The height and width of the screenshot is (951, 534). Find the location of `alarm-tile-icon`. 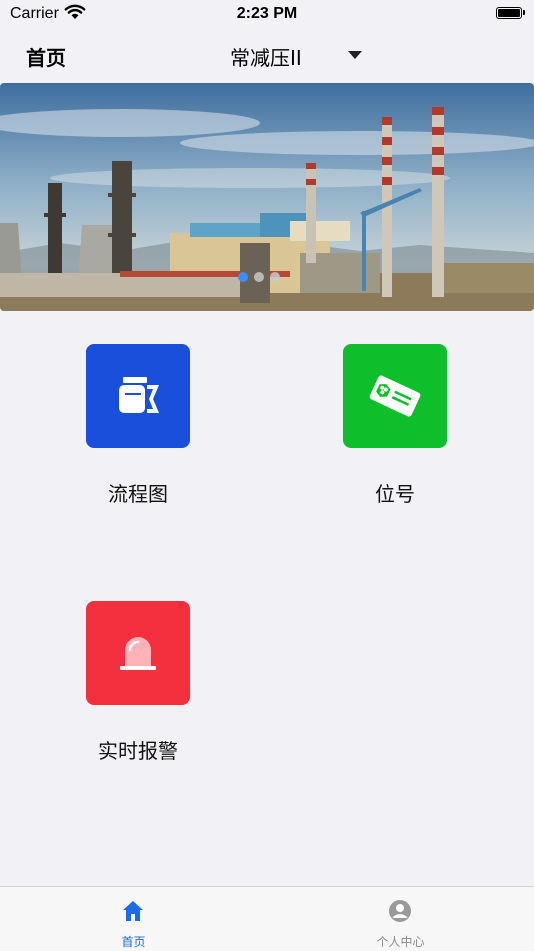

alarm-tile-icon is located at coordinates (138, 653).